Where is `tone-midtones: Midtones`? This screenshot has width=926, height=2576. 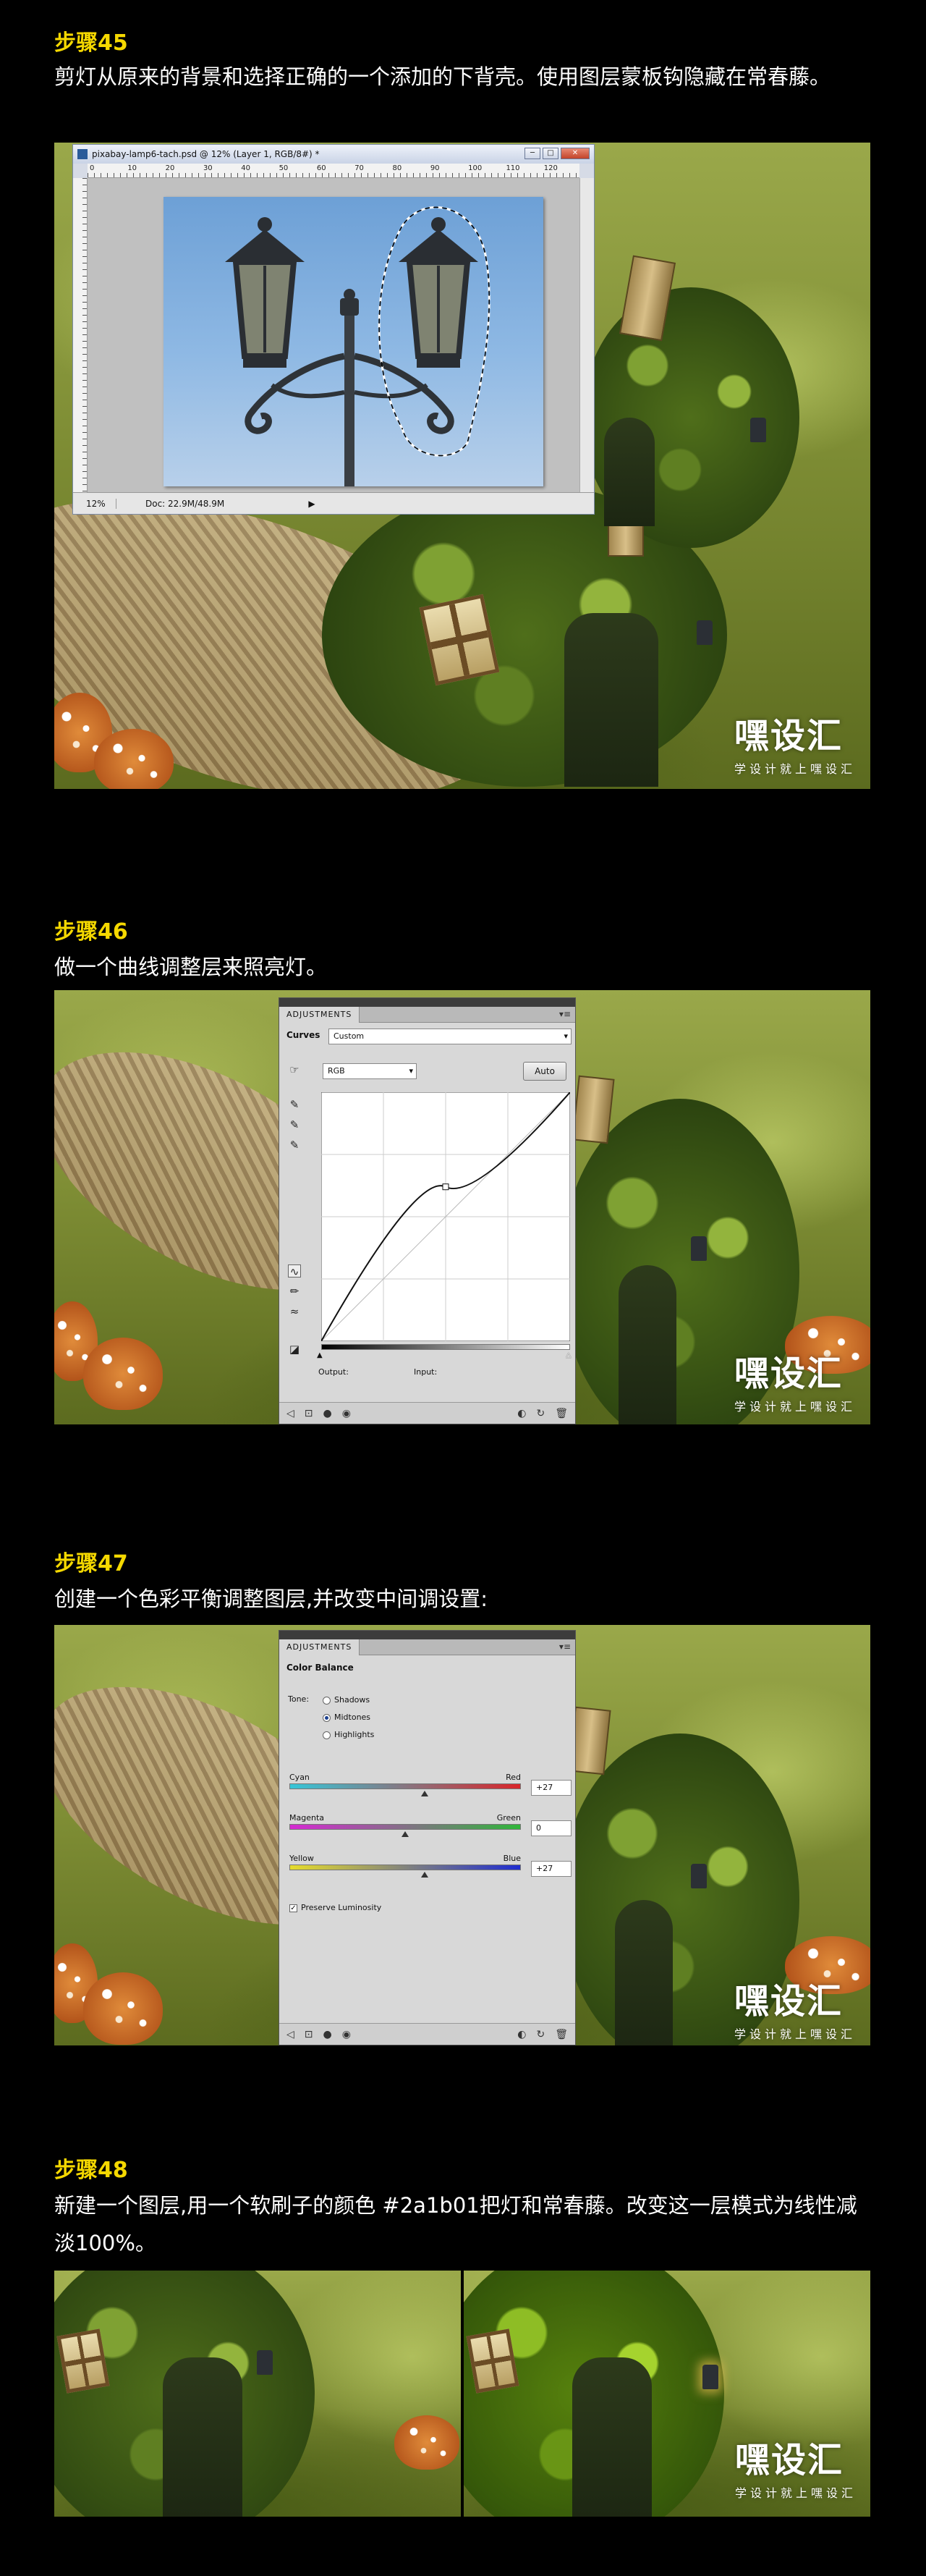 tone-midtones: Midtones is located at coordinates (348, 1718).